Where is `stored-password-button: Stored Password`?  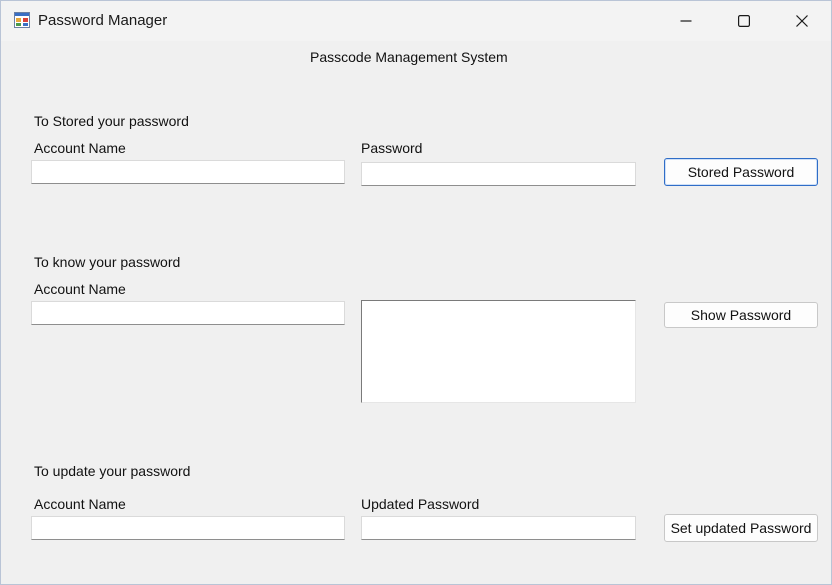 stored-password-button: Stored Password is located at coordinates (741, 172).